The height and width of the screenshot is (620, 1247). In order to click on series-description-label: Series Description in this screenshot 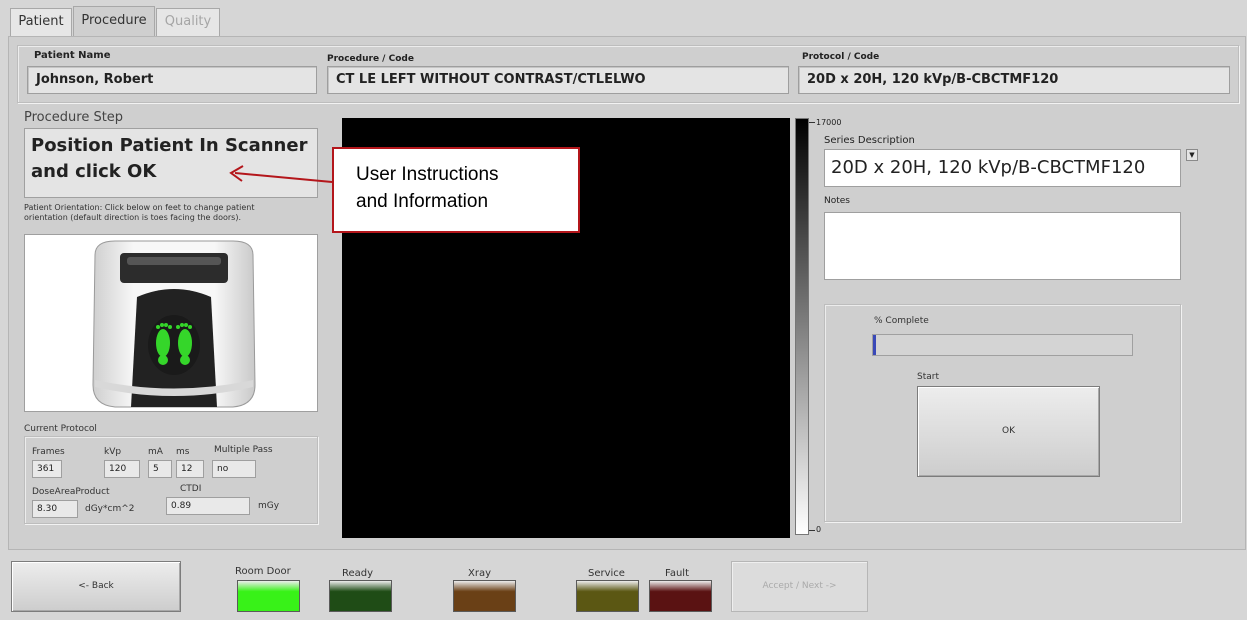, I will do `click(869, 140)`.